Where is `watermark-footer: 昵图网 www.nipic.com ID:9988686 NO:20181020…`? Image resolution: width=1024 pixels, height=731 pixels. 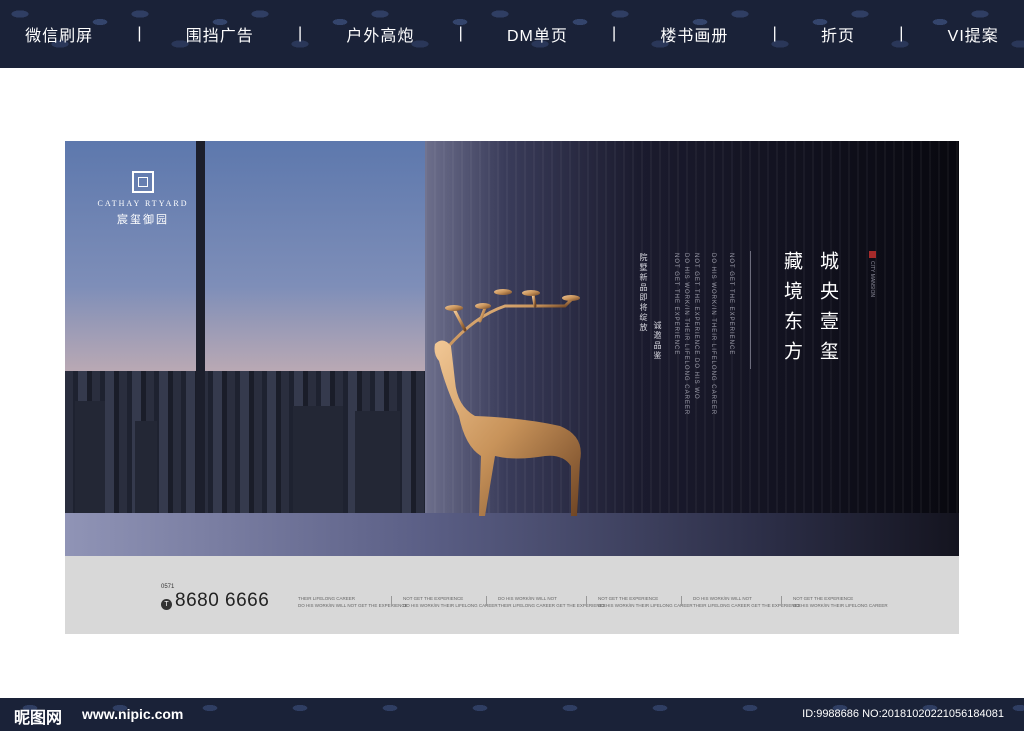
watermark-footer: 昵图网 www.nipic.com ID:9988686 NO:20181020… is located at coordinates (512, 714).